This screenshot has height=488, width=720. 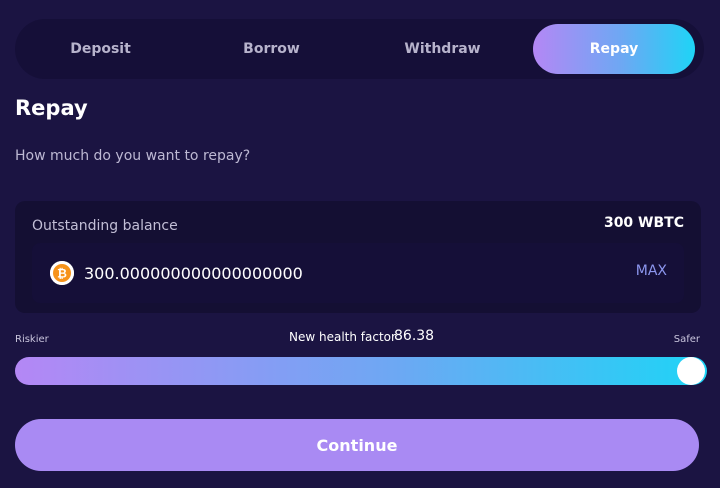 I want to click on outstanding-balance-label: Outstanding balance, so click(x=105, y=226).